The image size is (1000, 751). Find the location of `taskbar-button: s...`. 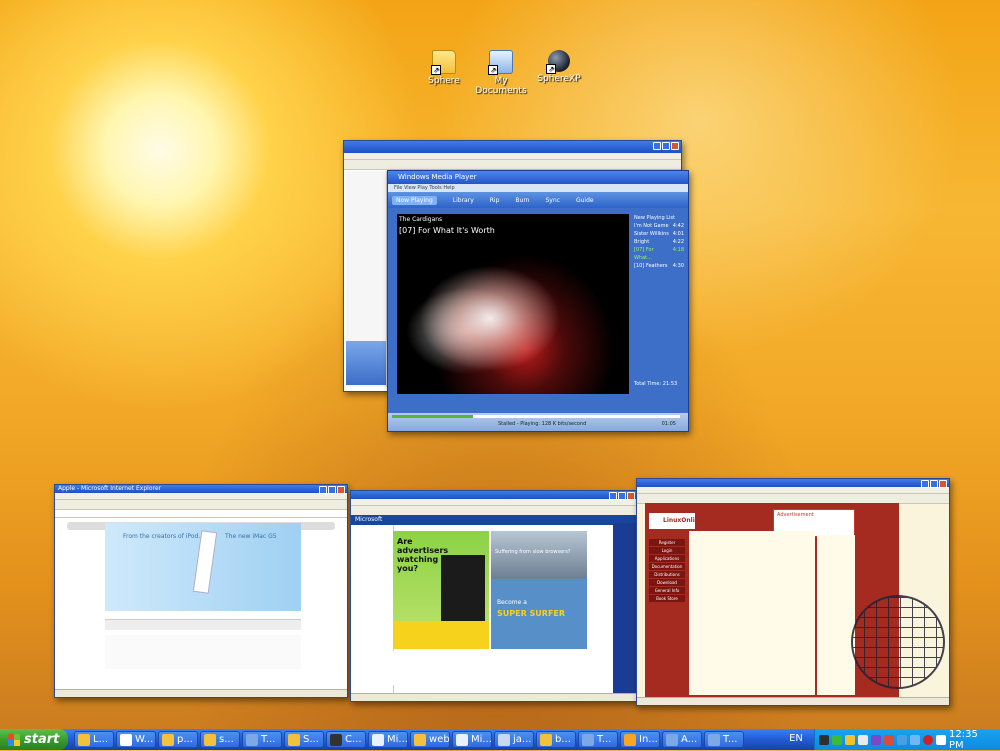

taskbar-button: s... is located at coordinates (220, 739).